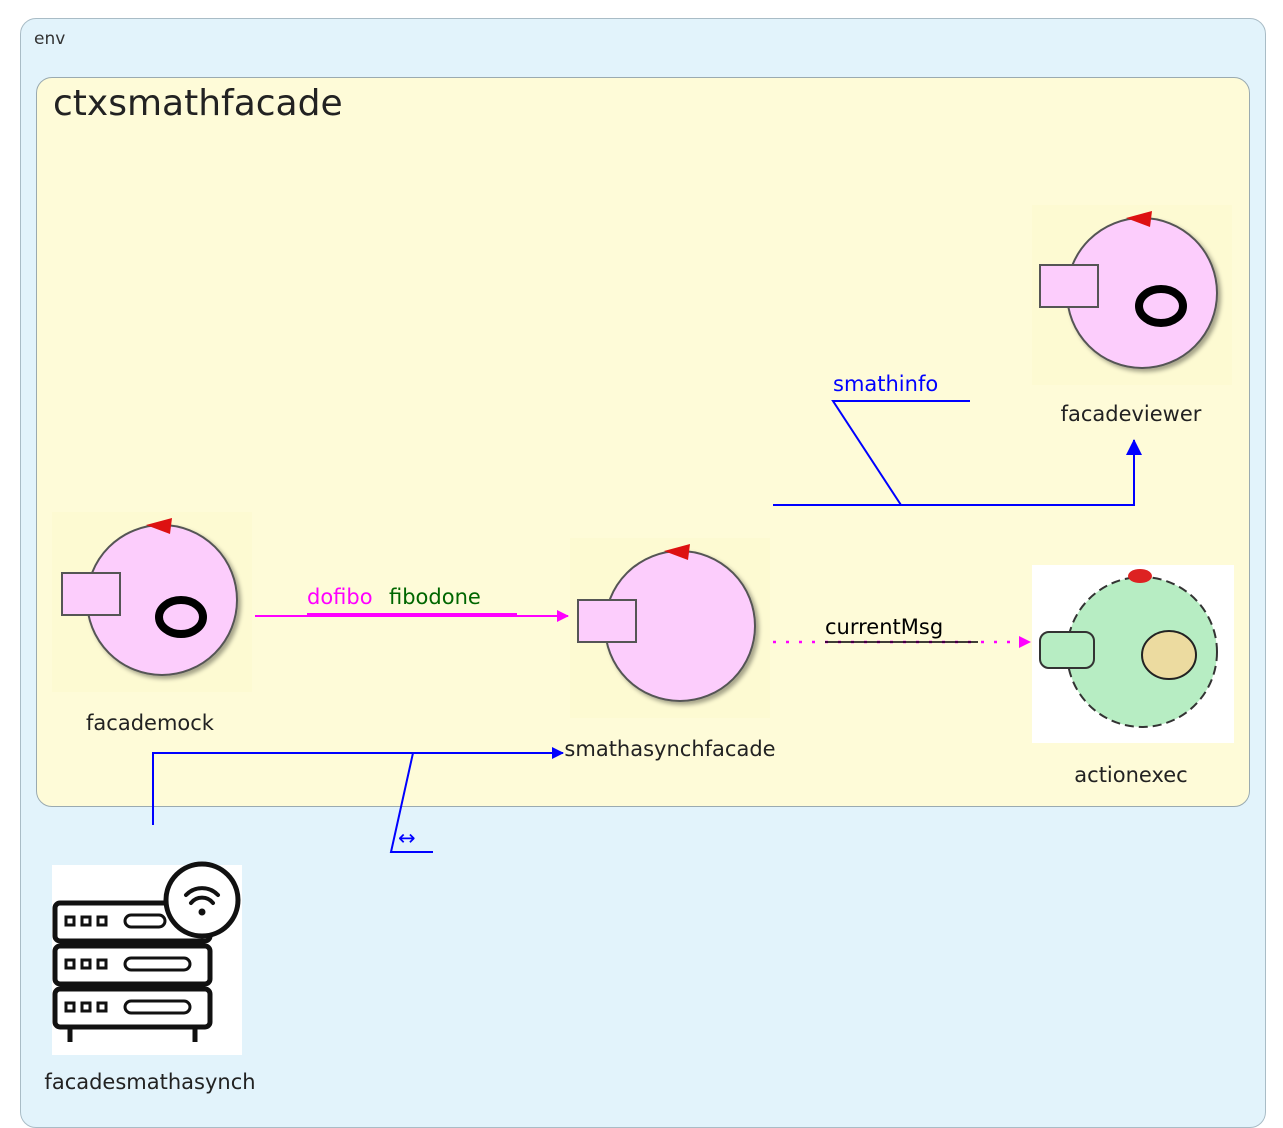  Describe the element at coordinates (152, 602) in the screenshot. I see `facademock-actor-icon` at that location.